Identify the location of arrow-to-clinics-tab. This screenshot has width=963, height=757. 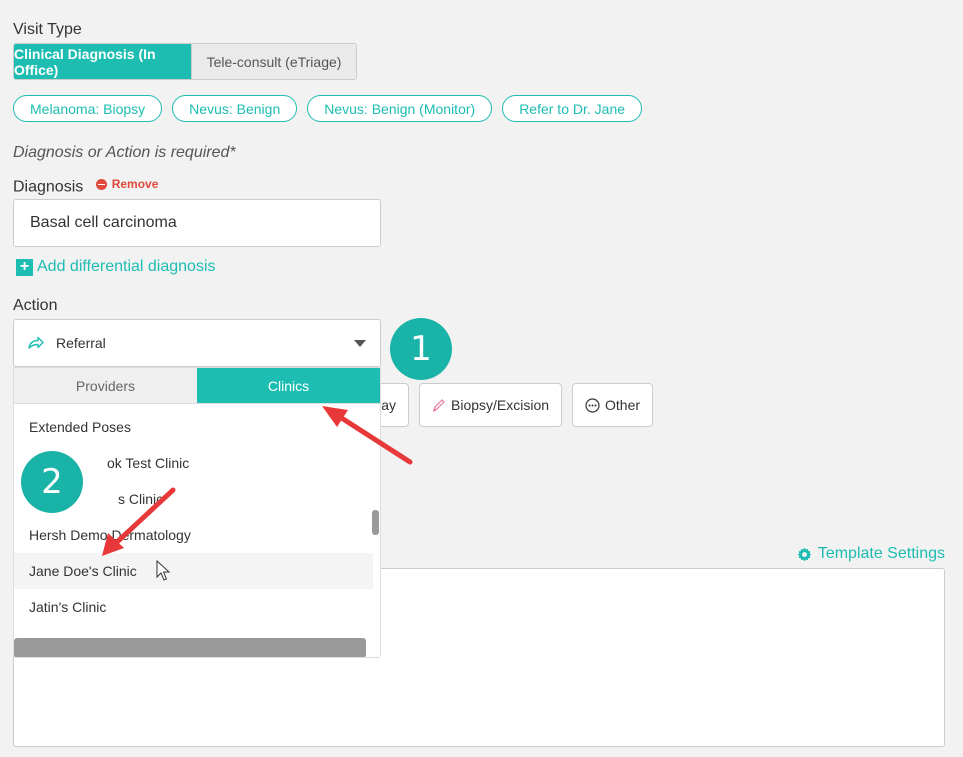
(367, 435).